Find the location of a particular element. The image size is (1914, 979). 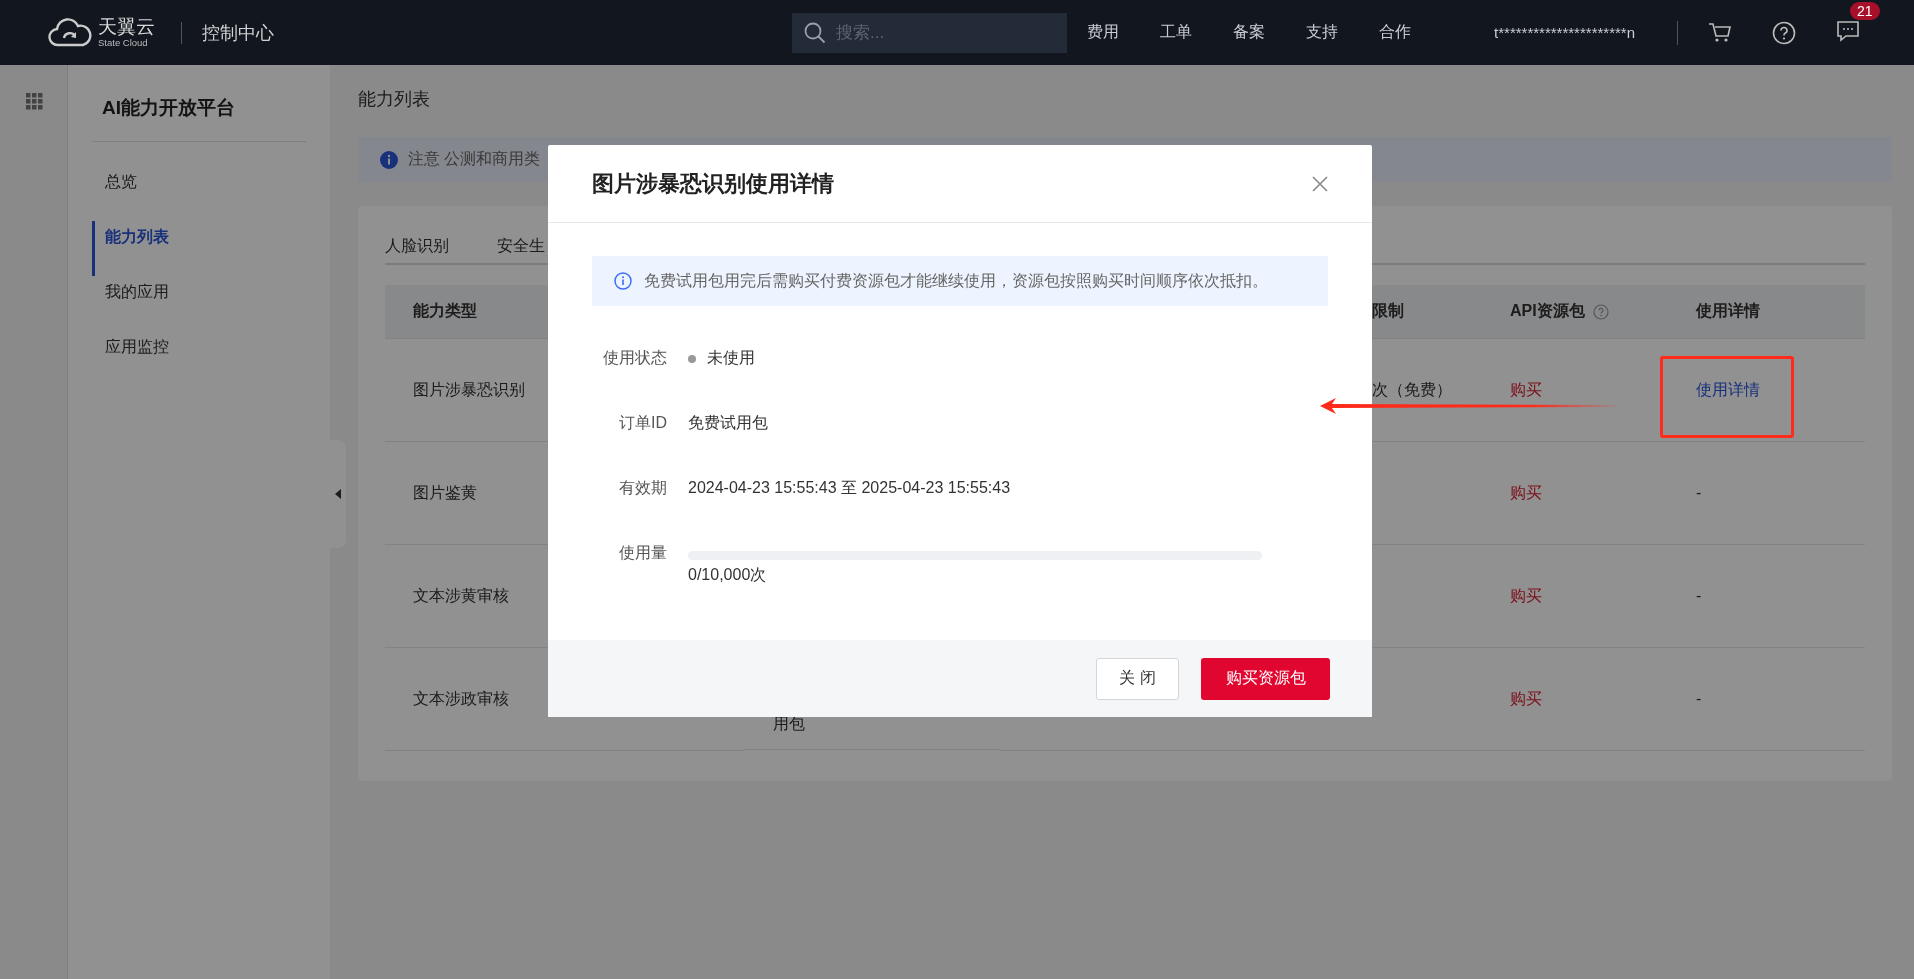

help-icon is located at coordinates (1784, 32).